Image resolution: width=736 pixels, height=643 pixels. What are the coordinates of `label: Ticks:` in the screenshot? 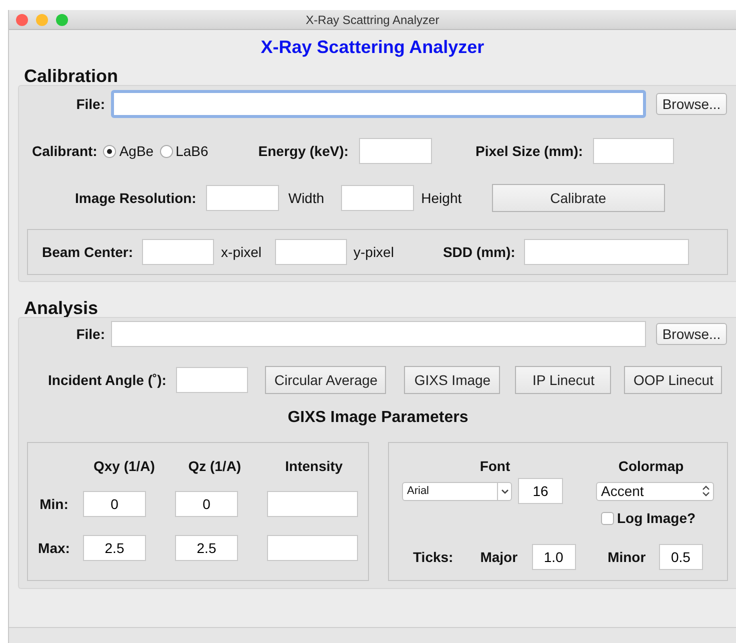 It's located at (433, 557).